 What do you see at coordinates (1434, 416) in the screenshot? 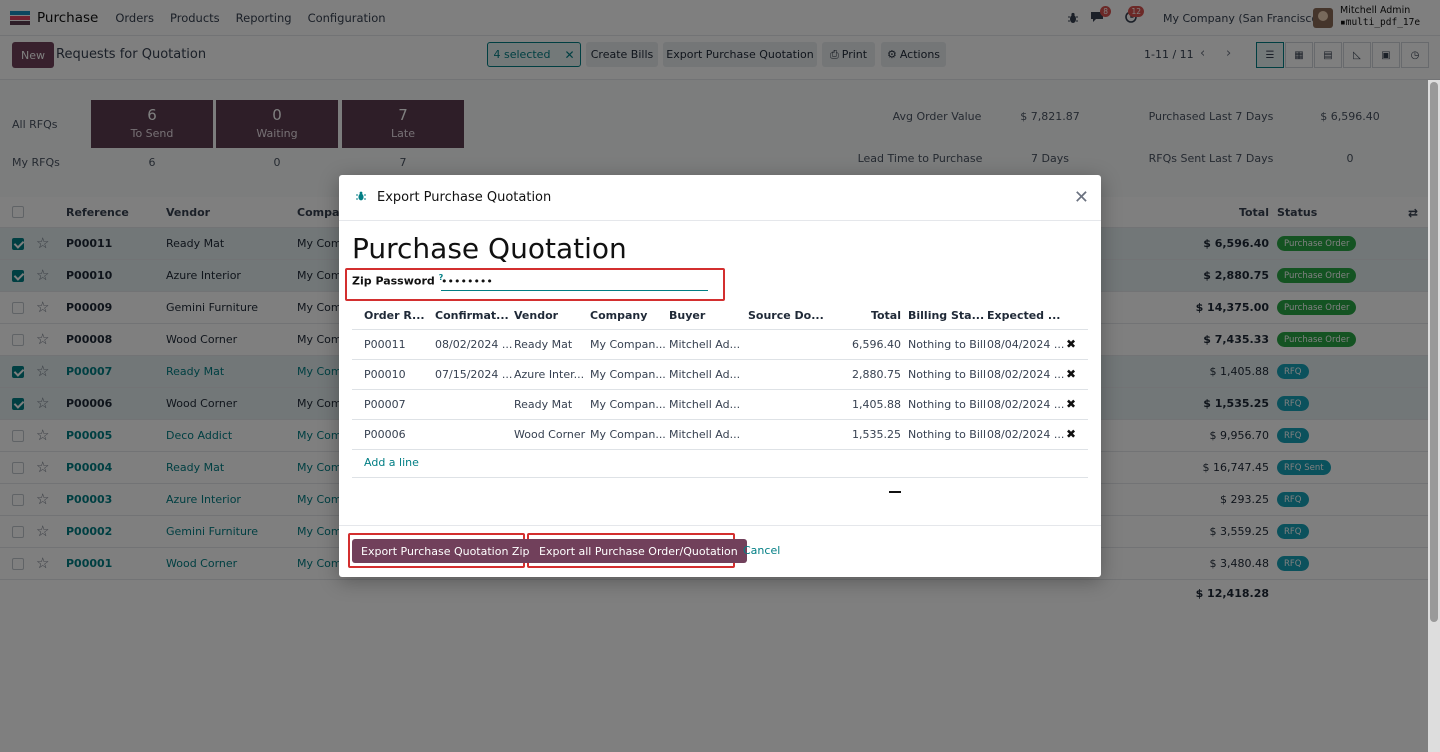
I see `page-scrollbar` at bounding box center [1434, 416].